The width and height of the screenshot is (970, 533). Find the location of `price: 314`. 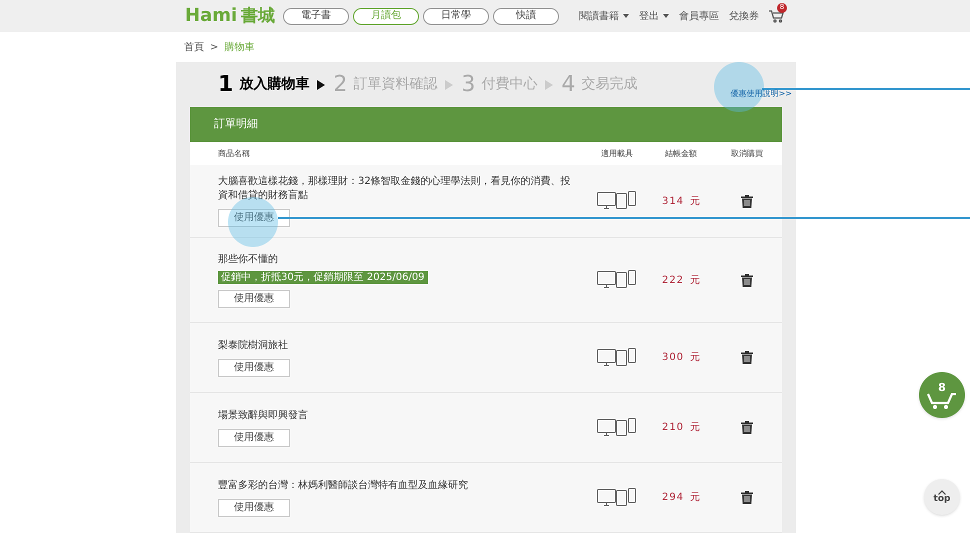

price: 314 is located at coordinates (673, 201).